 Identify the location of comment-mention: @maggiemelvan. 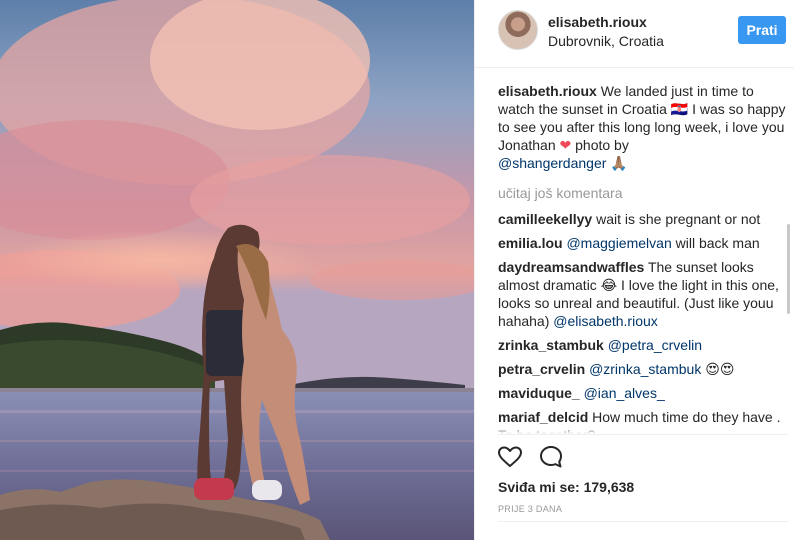
(618, 243).